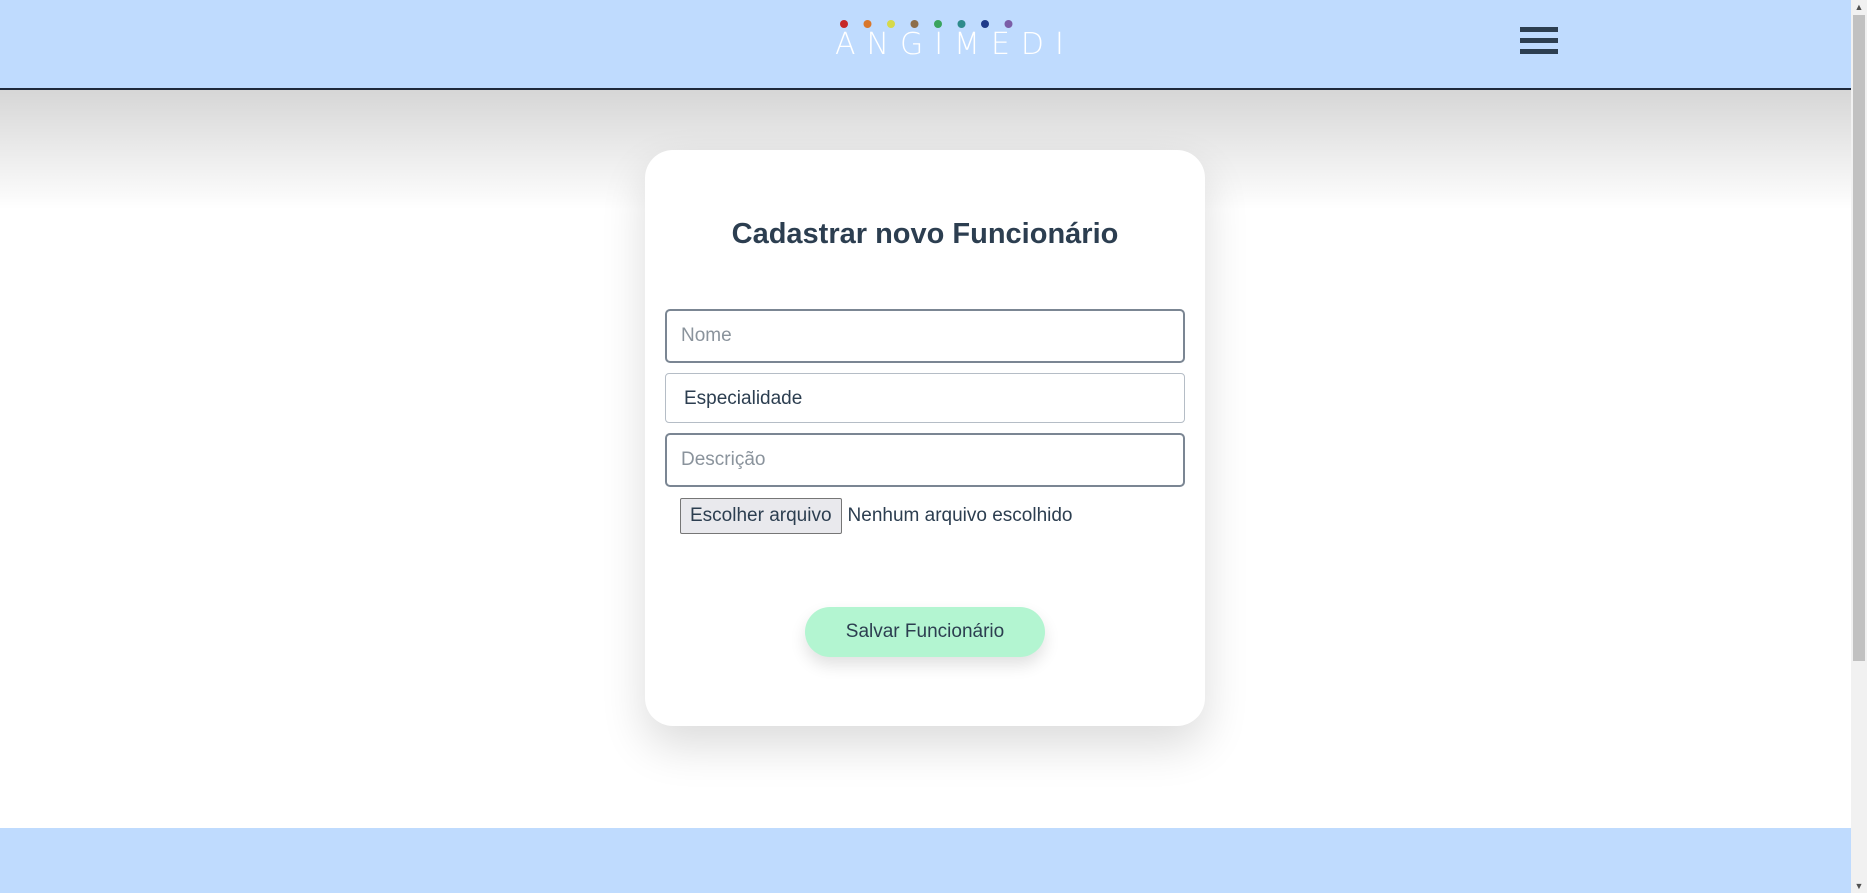 The image size is (1867, 893). Describe the element at coordinates (761, 516) in the screenshot. I see `choose-file-button: Escolher arquivo` at that location.